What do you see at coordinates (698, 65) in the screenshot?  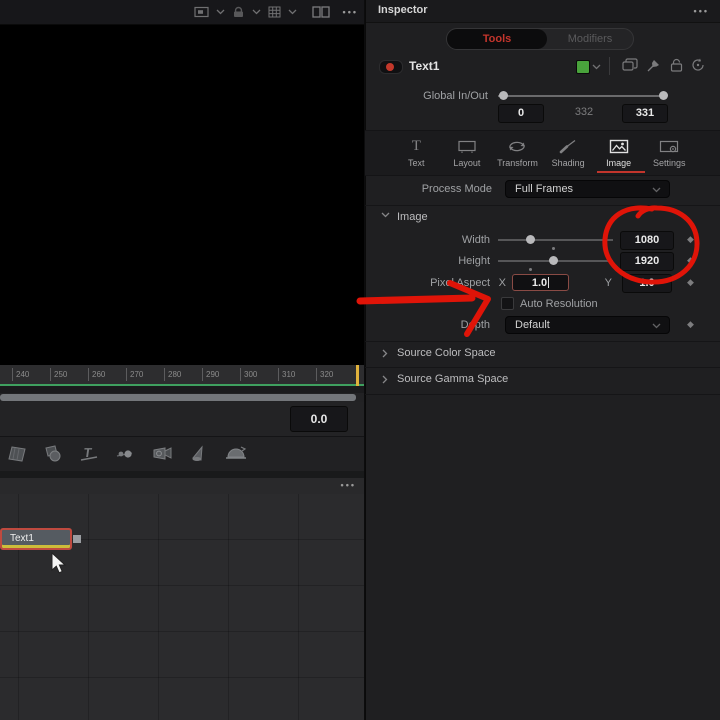 I see `reset-icon` at bounding box center [698, 65].